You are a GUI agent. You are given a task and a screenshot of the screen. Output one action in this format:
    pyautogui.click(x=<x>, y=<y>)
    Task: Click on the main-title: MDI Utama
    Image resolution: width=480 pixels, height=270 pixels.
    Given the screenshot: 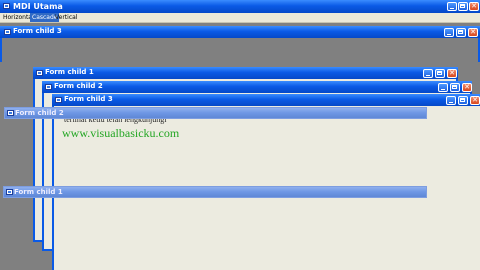 What is the action you would take?
    pyautogui.click(x=38, y=6)
    